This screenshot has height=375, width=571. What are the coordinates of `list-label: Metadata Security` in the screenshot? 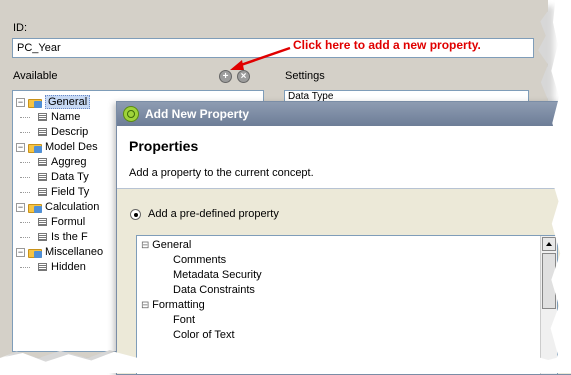 It's located at (217, 275).